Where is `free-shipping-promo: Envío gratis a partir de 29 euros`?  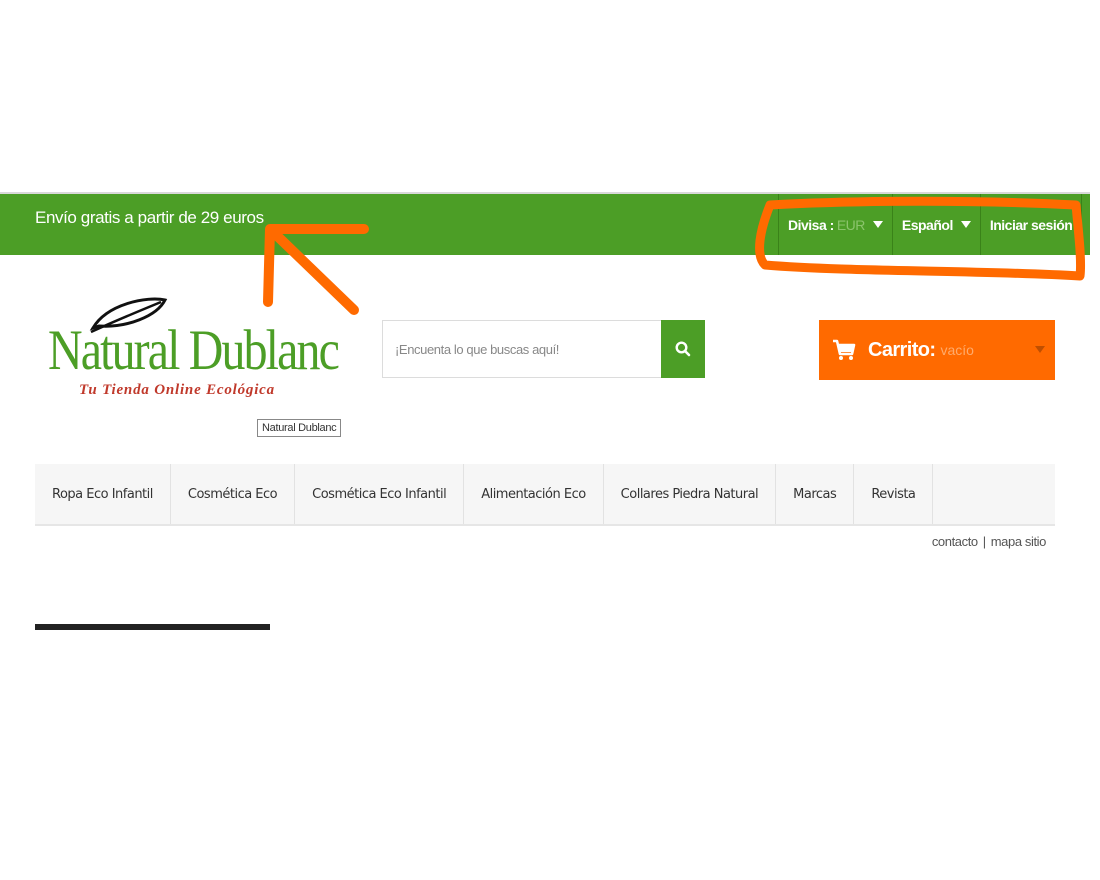
free-shipping-promo: Envío gratis a partir de 29 euros is located at coordinates (149, 217).